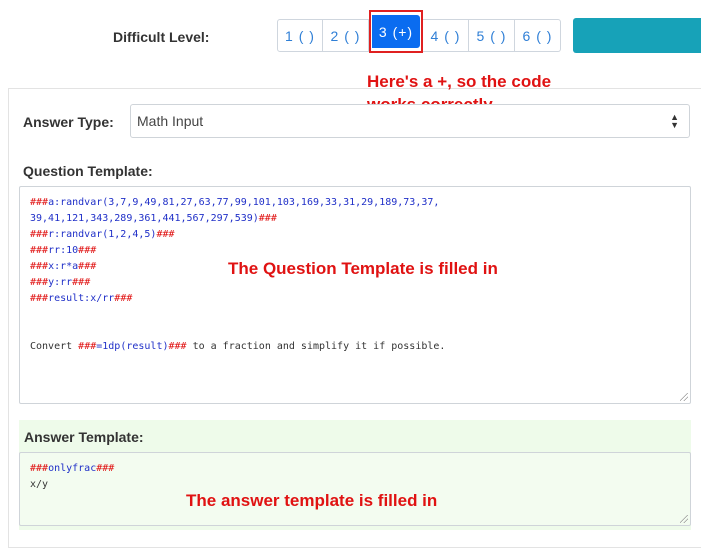 The image size is (701, 548). Describe the element at coordinates (300, 35) in the screenshot. I see `level-1-button: 1 ( )` at that location.